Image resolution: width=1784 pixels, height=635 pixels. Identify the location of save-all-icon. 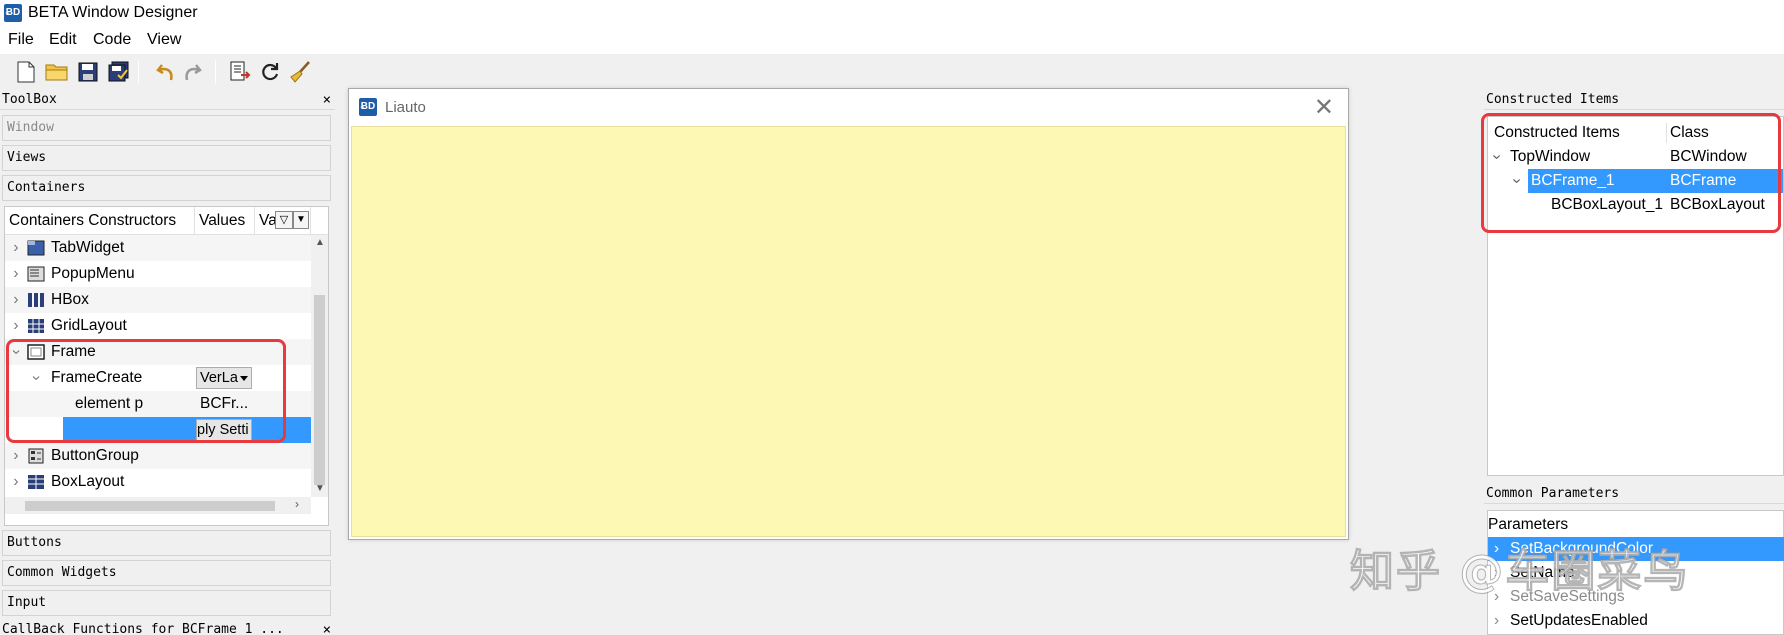
(119, 72).